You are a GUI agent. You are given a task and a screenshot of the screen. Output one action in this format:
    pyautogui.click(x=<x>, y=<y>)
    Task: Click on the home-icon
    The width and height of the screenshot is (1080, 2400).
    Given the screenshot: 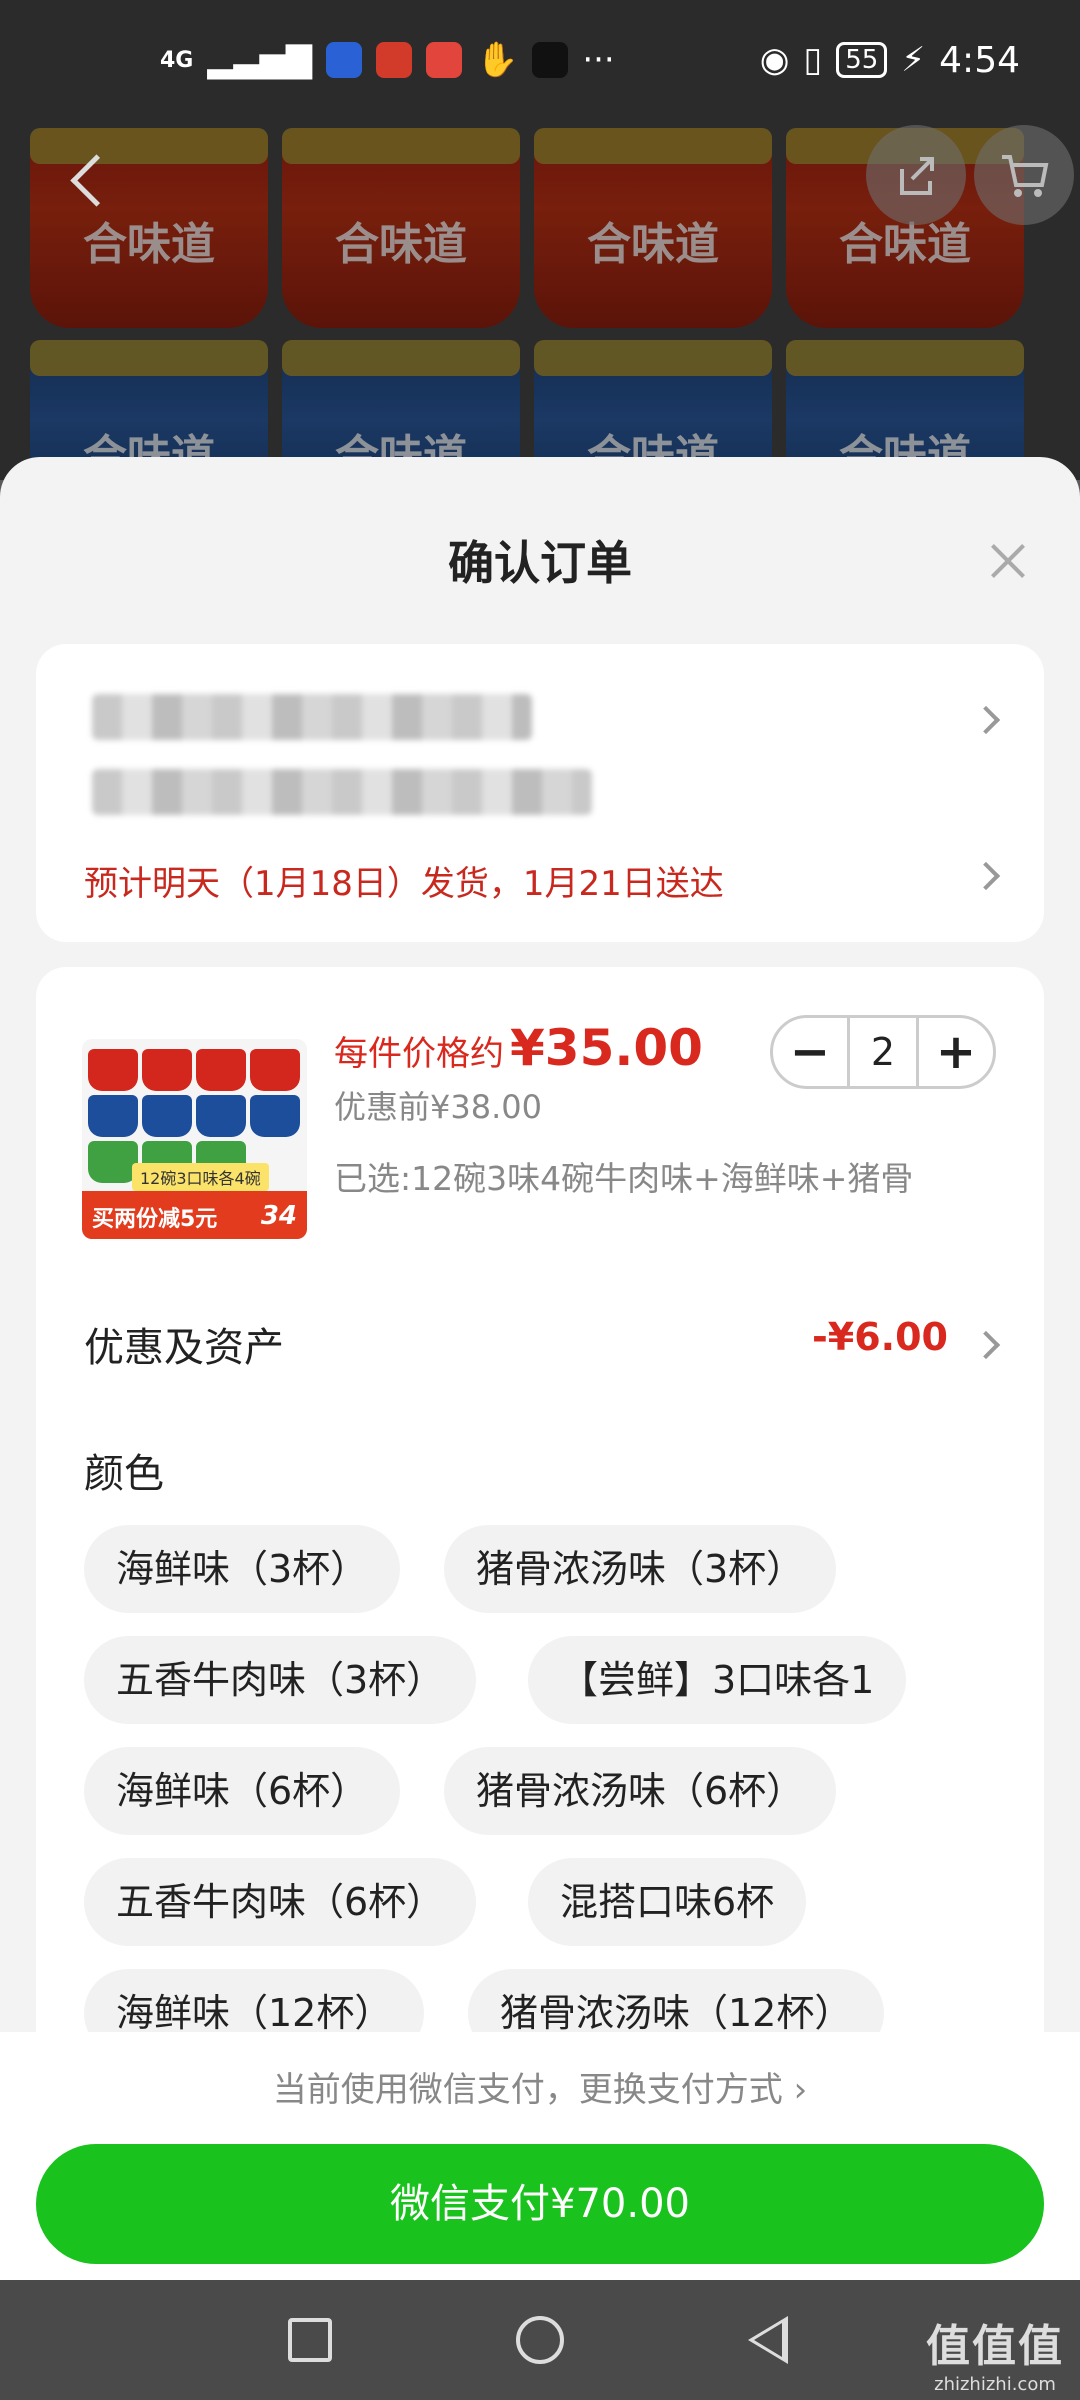 What is the action you would take?
    pyautogui.click(x=540, y=2340)
    